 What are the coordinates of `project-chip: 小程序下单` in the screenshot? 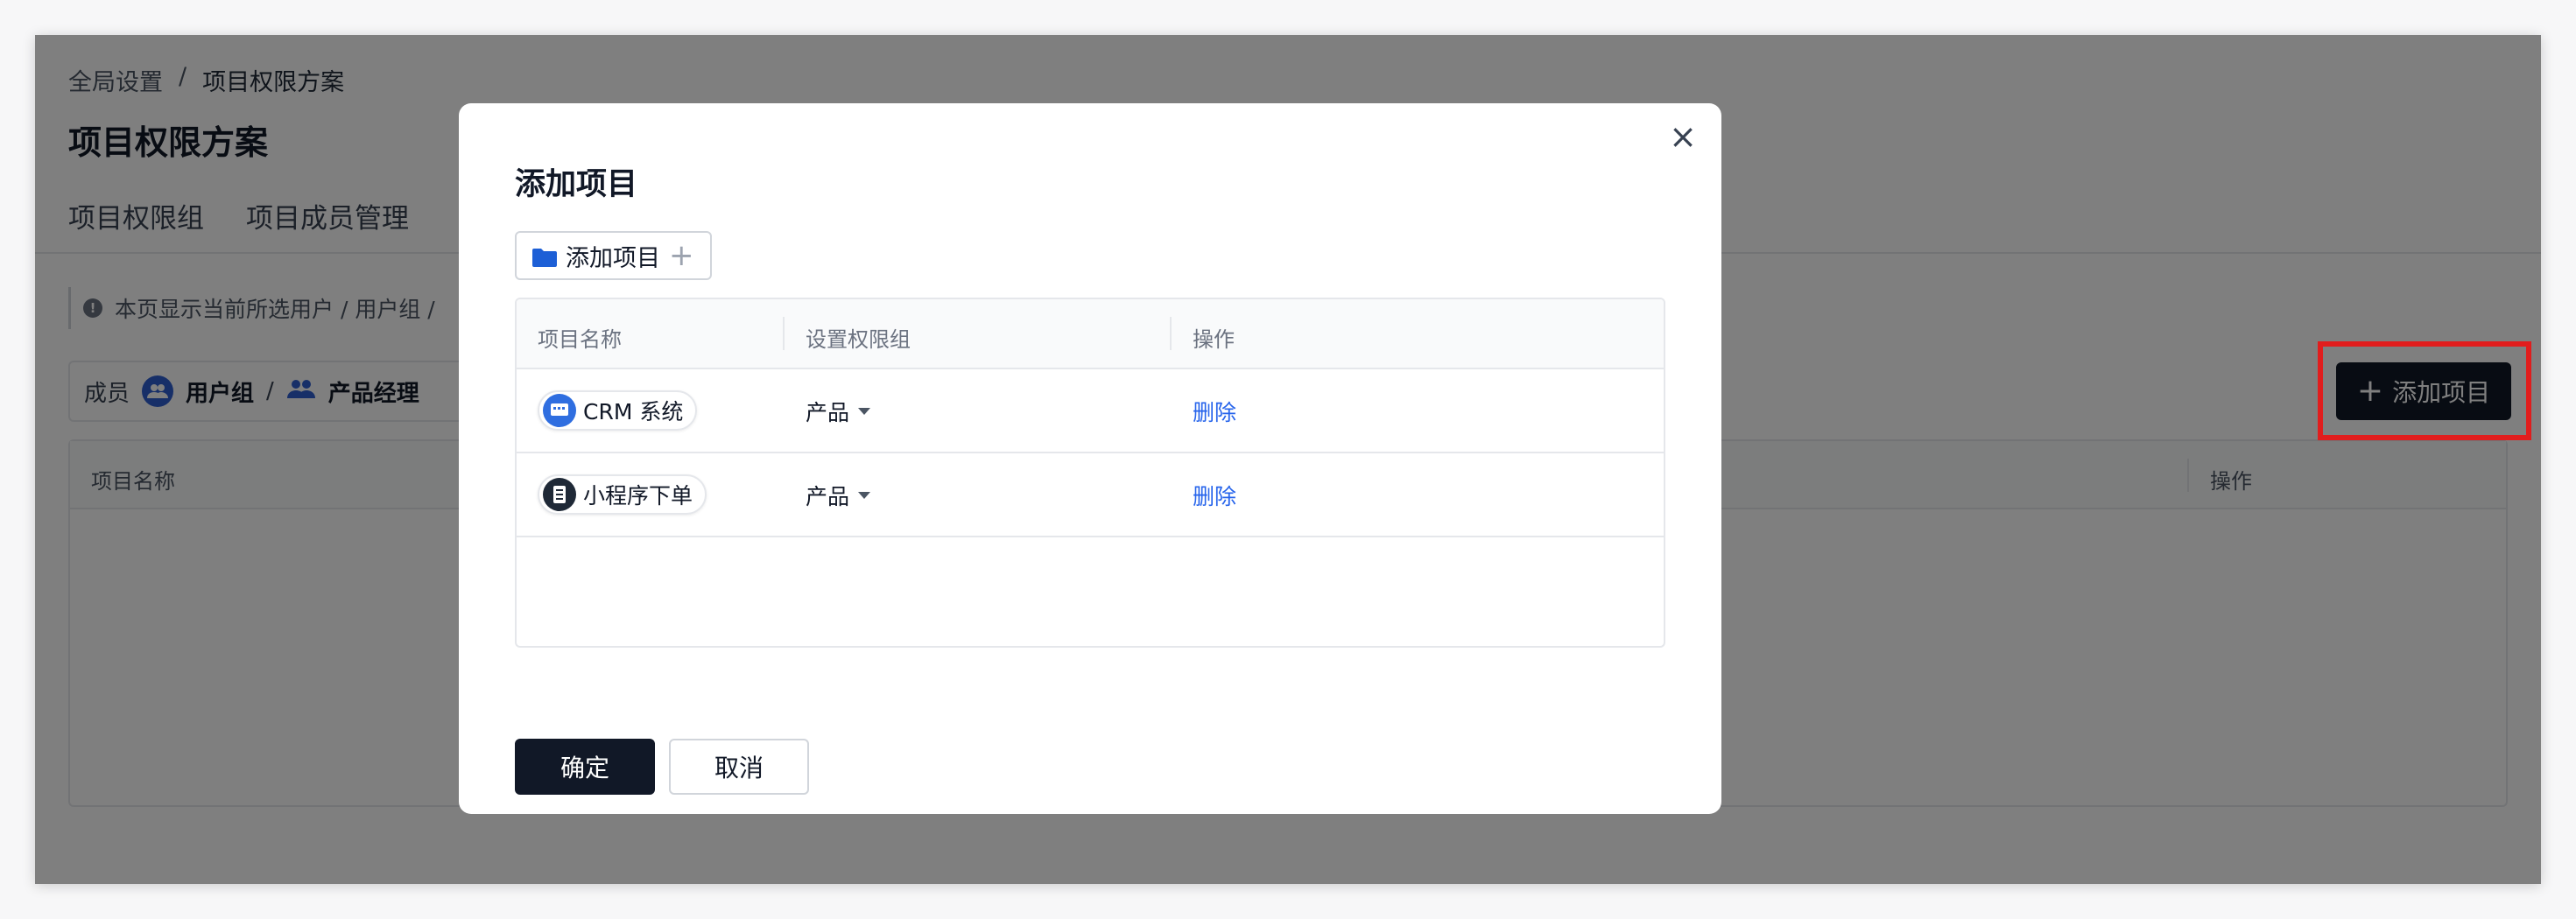 It's located at (622, 494).